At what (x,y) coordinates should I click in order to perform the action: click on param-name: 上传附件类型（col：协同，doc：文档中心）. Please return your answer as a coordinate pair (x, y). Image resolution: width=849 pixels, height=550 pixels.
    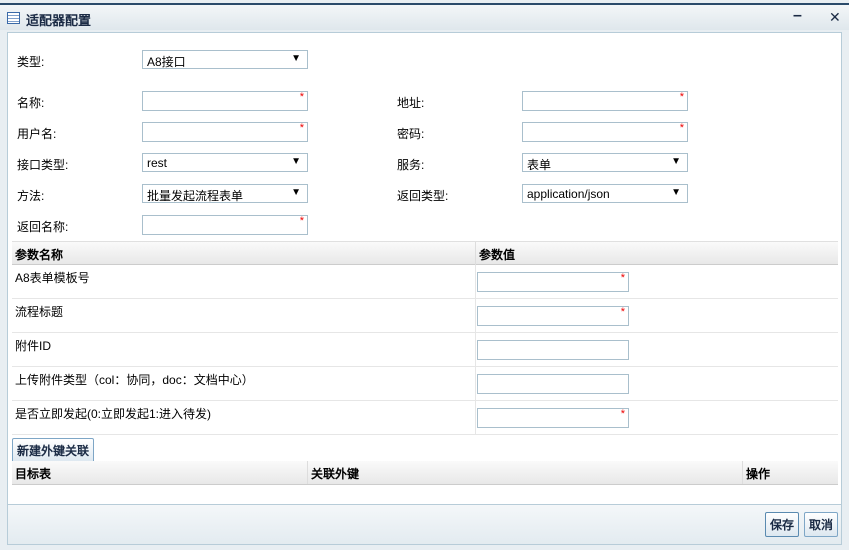
    Looking at the image, I should click on (134, 380).